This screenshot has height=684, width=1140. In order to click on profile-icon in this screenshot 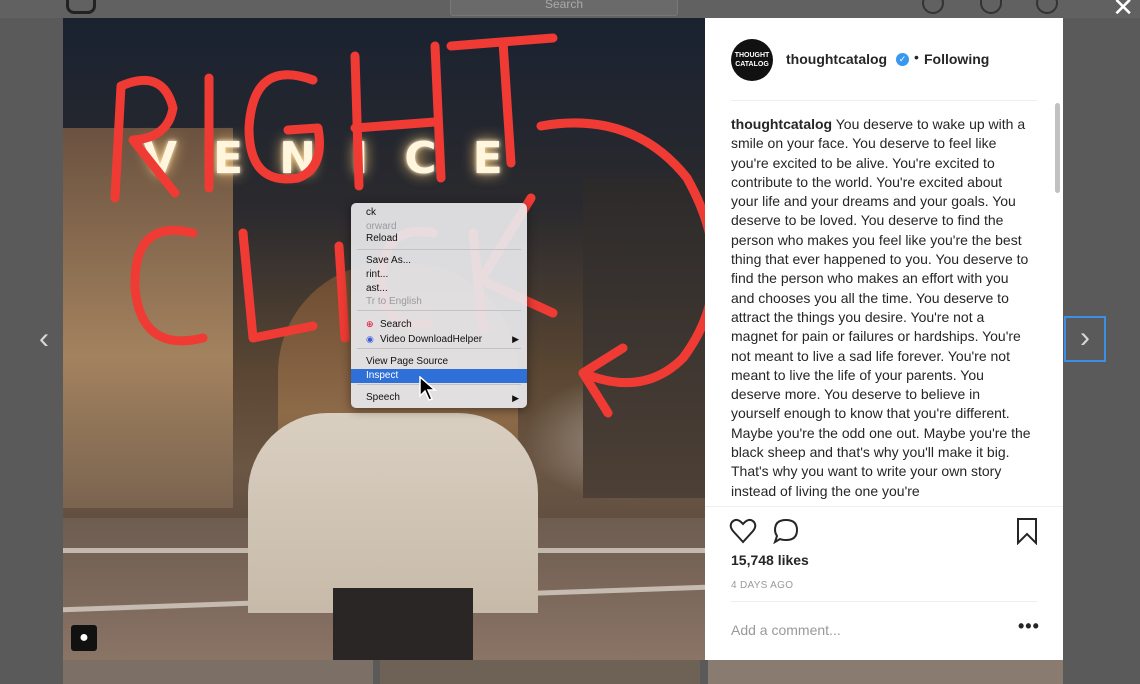, I will do `click(1047, 7)`.